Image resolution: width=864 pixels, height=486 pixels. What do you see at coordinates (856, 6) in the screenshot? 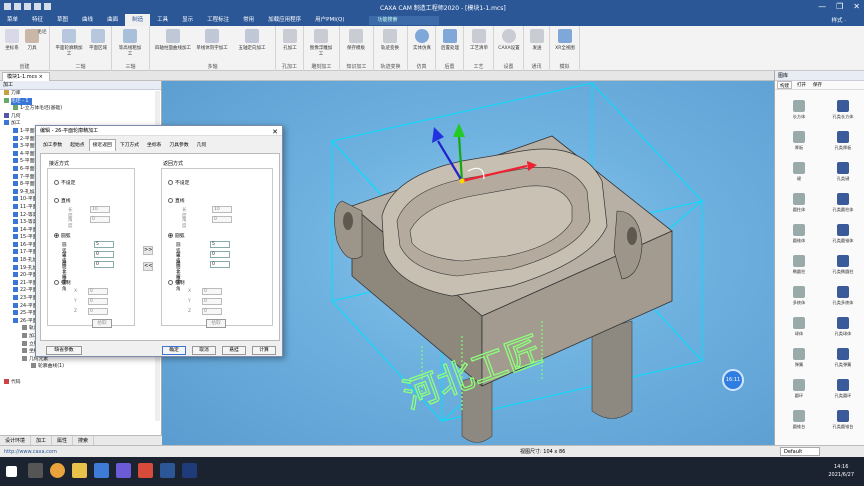
I see `close-button: ✕` at bounding box center [856, 6].